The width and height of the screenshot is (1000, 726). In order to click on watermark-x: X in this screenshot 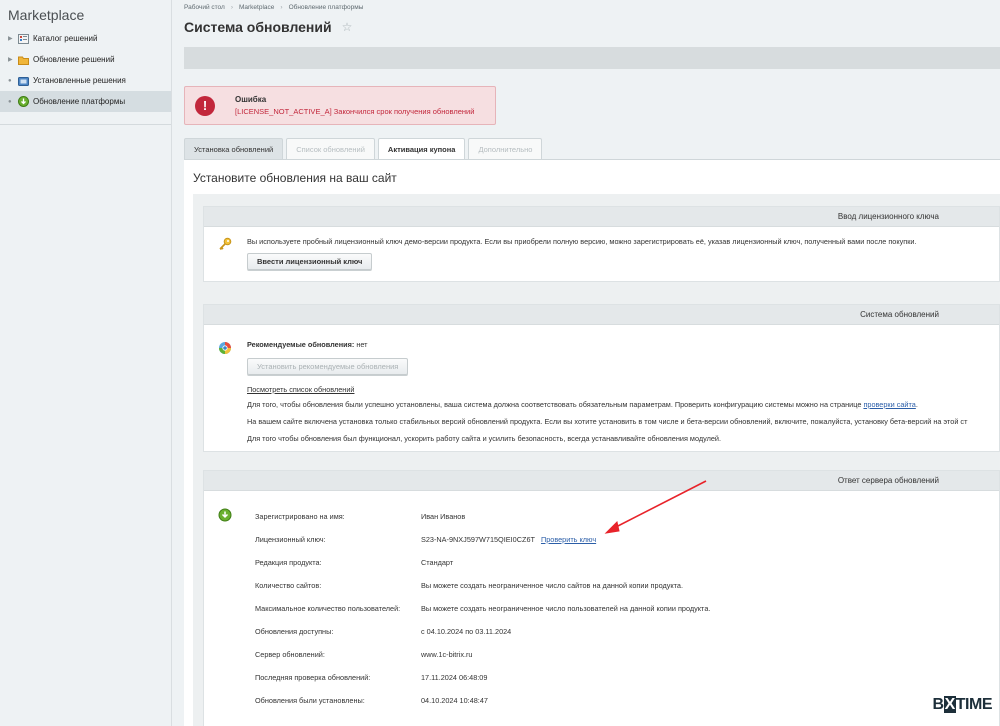, I will do `click(949, 704)`.